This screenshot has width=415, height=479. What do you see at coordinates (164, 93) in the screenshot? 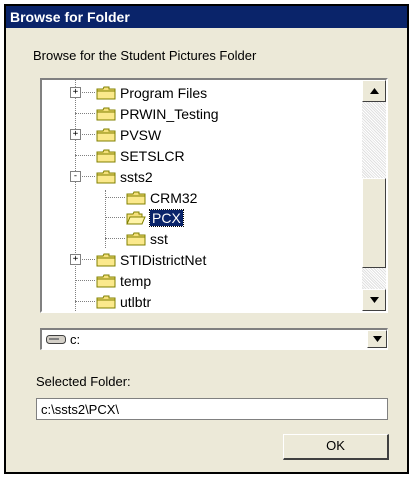
I see `tree-item-label: Program Files` at bounding box center [164, 93].